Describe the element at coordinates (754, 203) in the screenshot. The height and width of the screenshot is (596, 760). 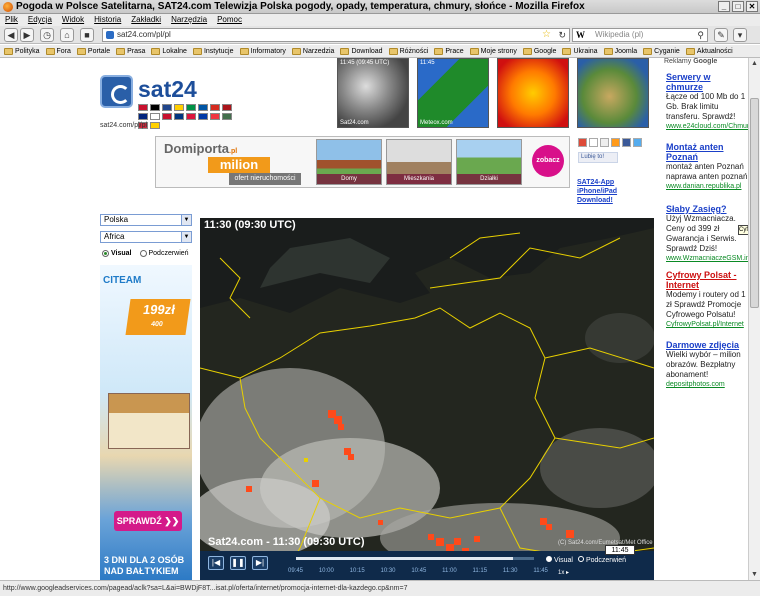
I see `scrollbar-thumb` at that location.